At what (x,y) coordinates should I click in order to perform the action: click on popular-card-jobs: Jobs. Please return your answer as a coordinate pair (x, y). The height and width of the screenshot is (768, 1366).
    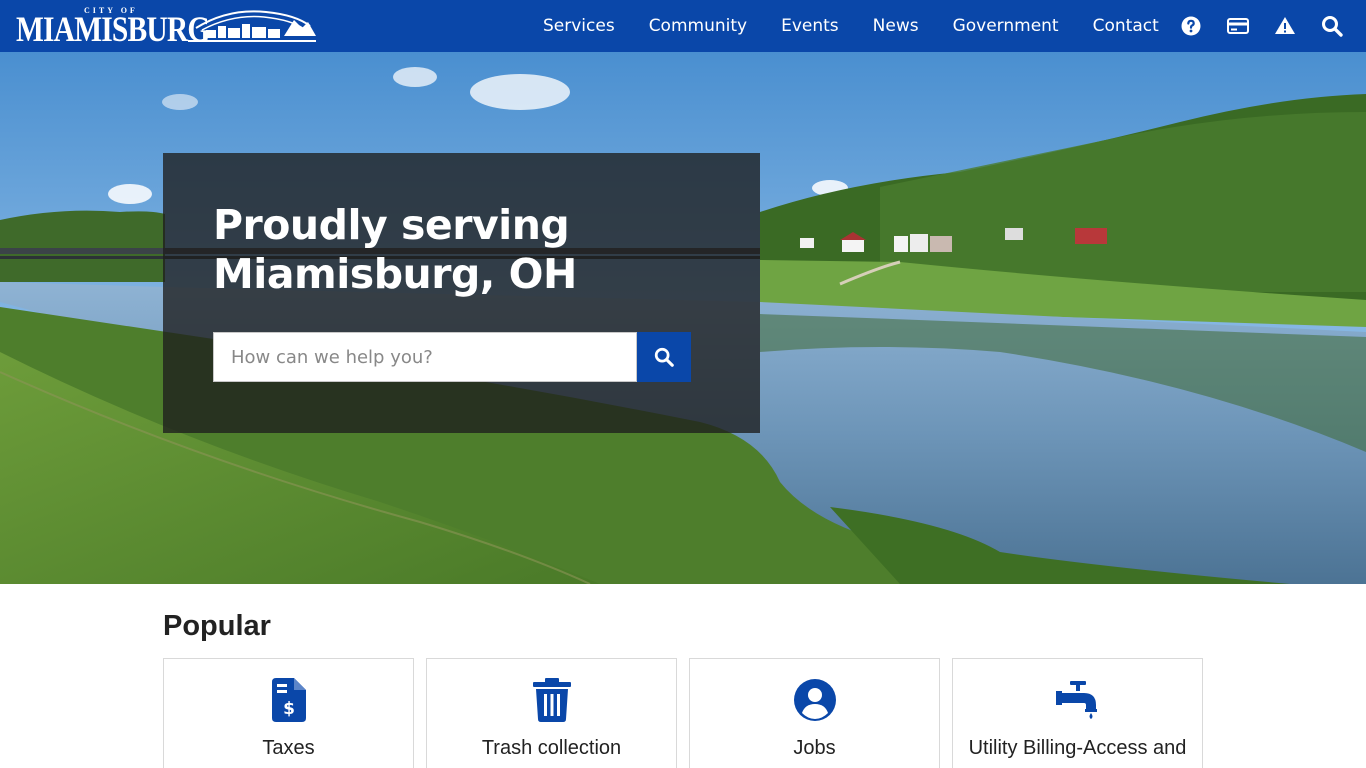
    Looking at the image, I should click on (814, 713).